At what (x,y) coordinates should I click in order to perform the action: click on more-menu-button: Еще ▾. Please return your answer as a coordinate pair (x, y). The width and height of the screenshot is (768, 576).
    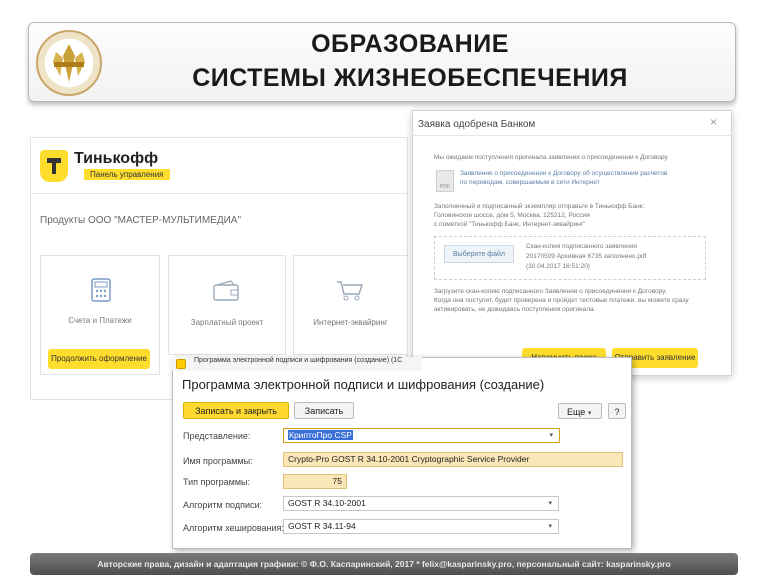
    Looking at the image, I should click on (580, 411).